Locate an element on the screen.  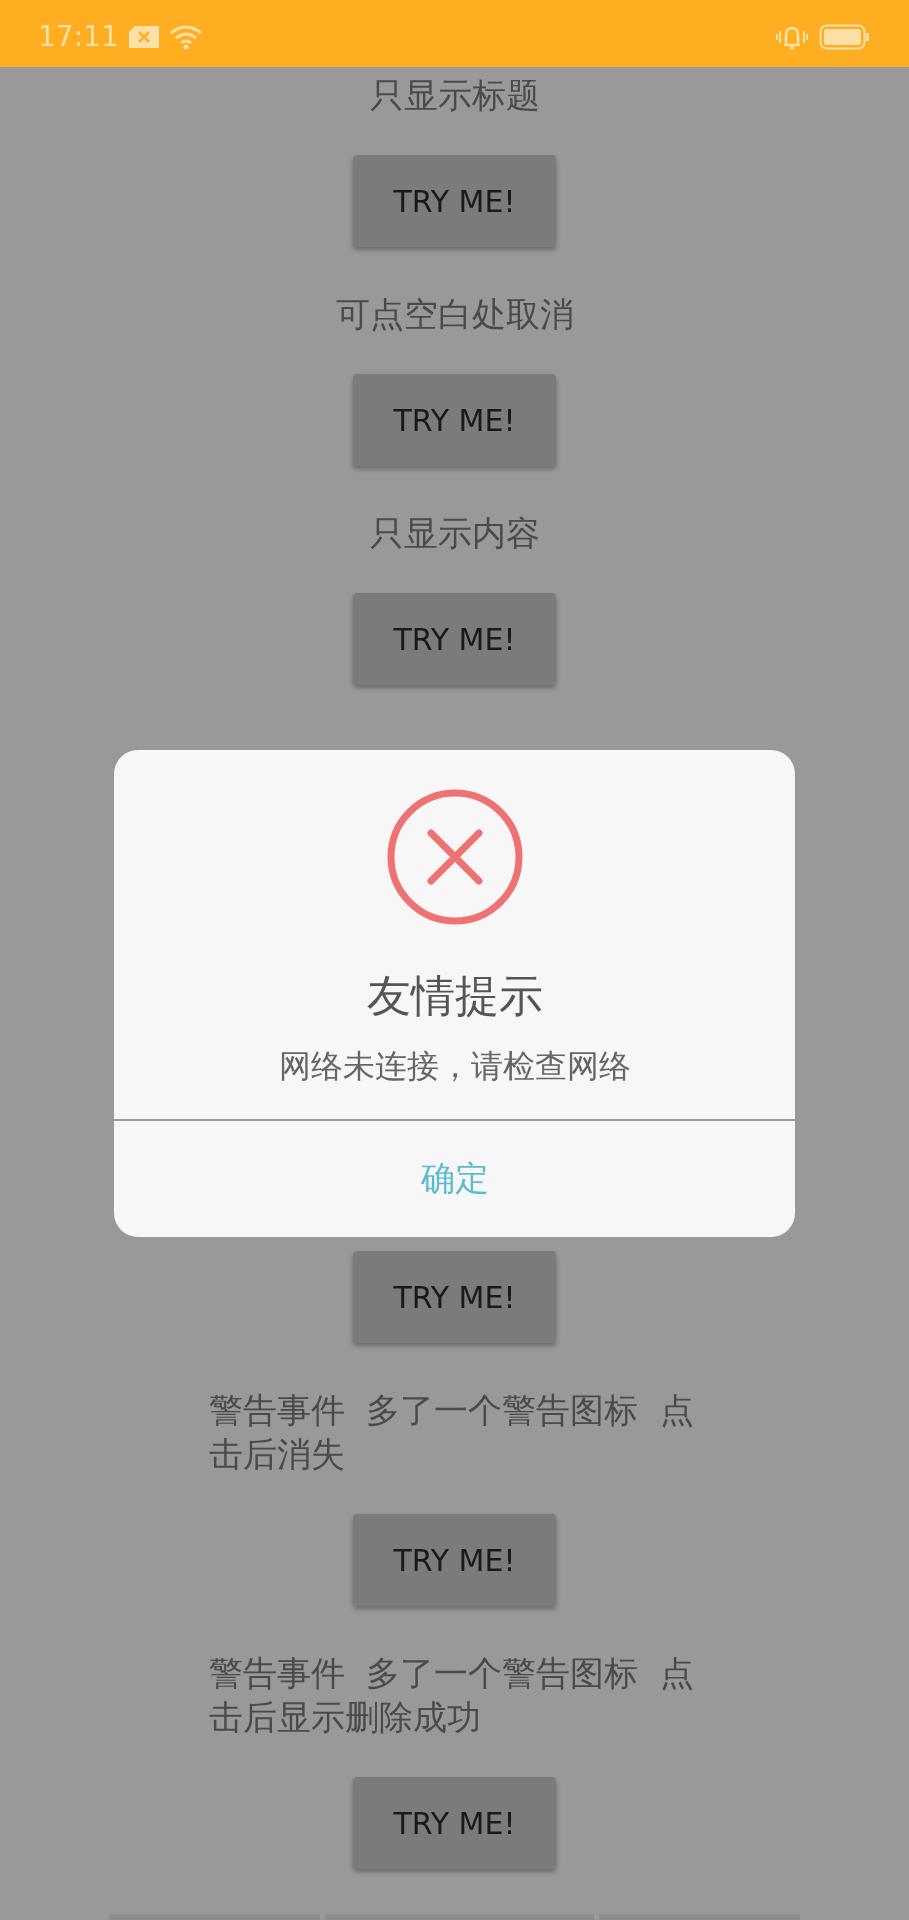
section-label: 只显示标题 is located at coordinates (454, 95).